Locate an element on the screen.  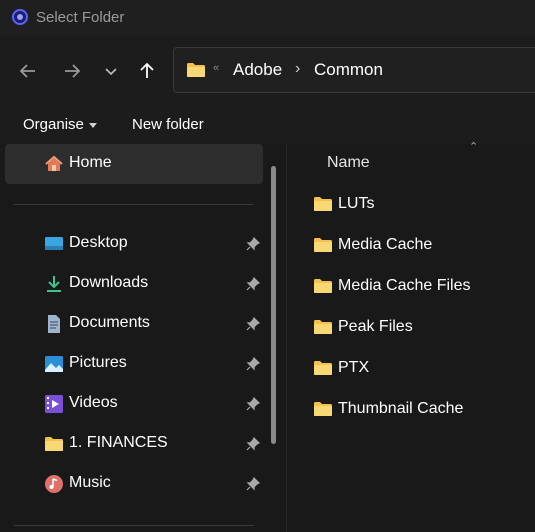
address-bar: « Adobe › Common is located at coordinates (354, 70).